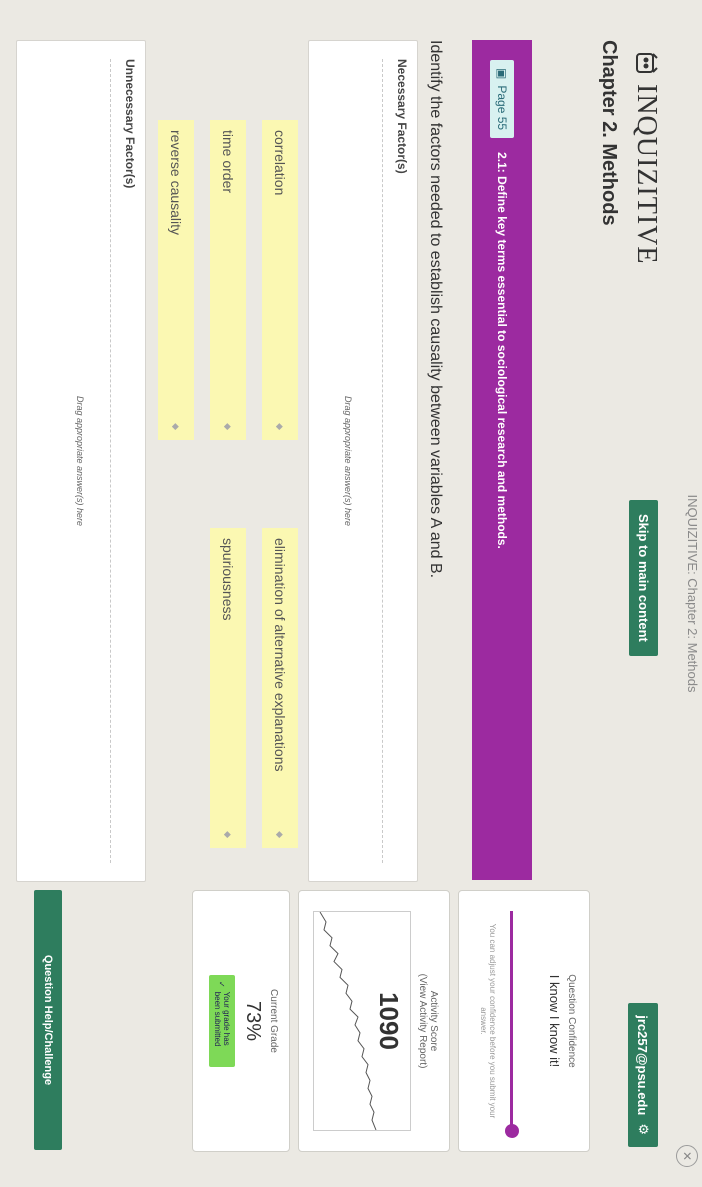 The height and width of the screenshot is (1187, 702). What do you see at coordinates (389, 1021) in the screenshot?
I see `activity-score-value: 1090` at bounding box center [389, 1021].